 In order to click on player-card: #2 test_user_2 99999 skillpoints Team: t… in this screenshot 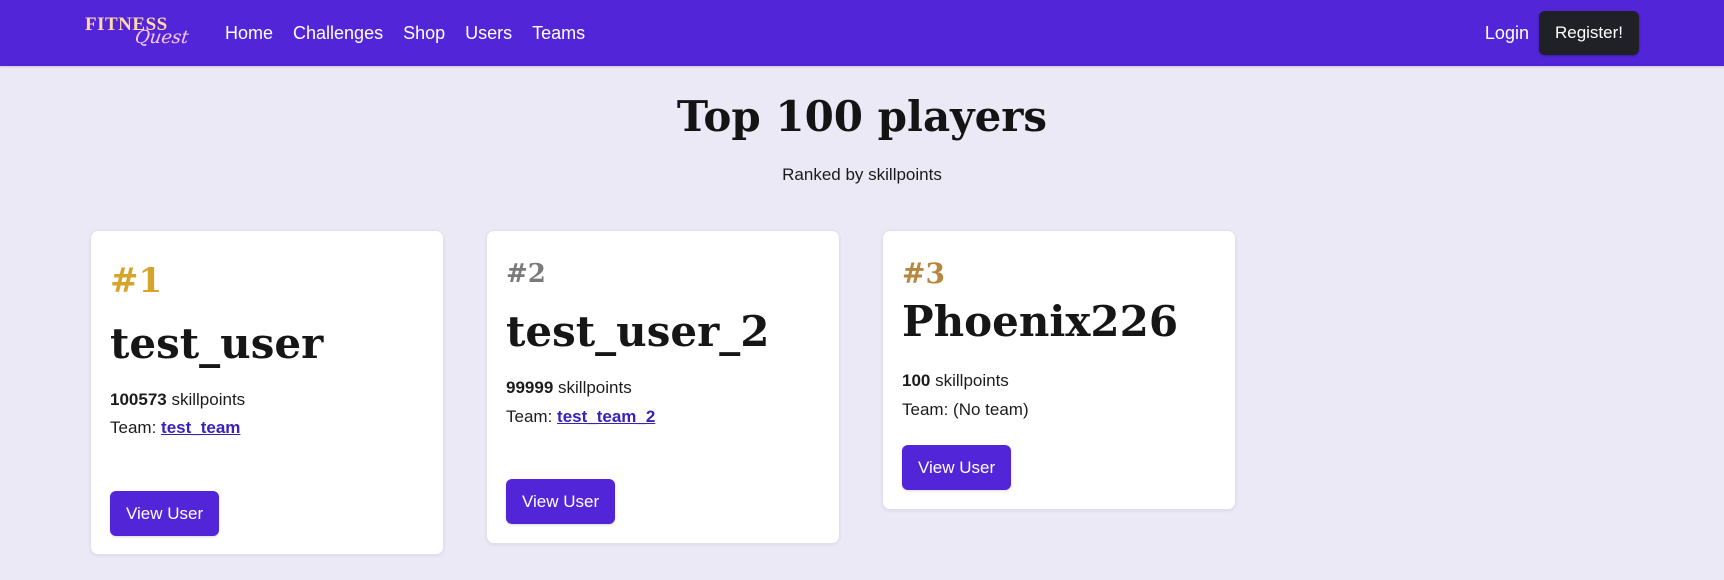, I will do `click(663, 387)`.